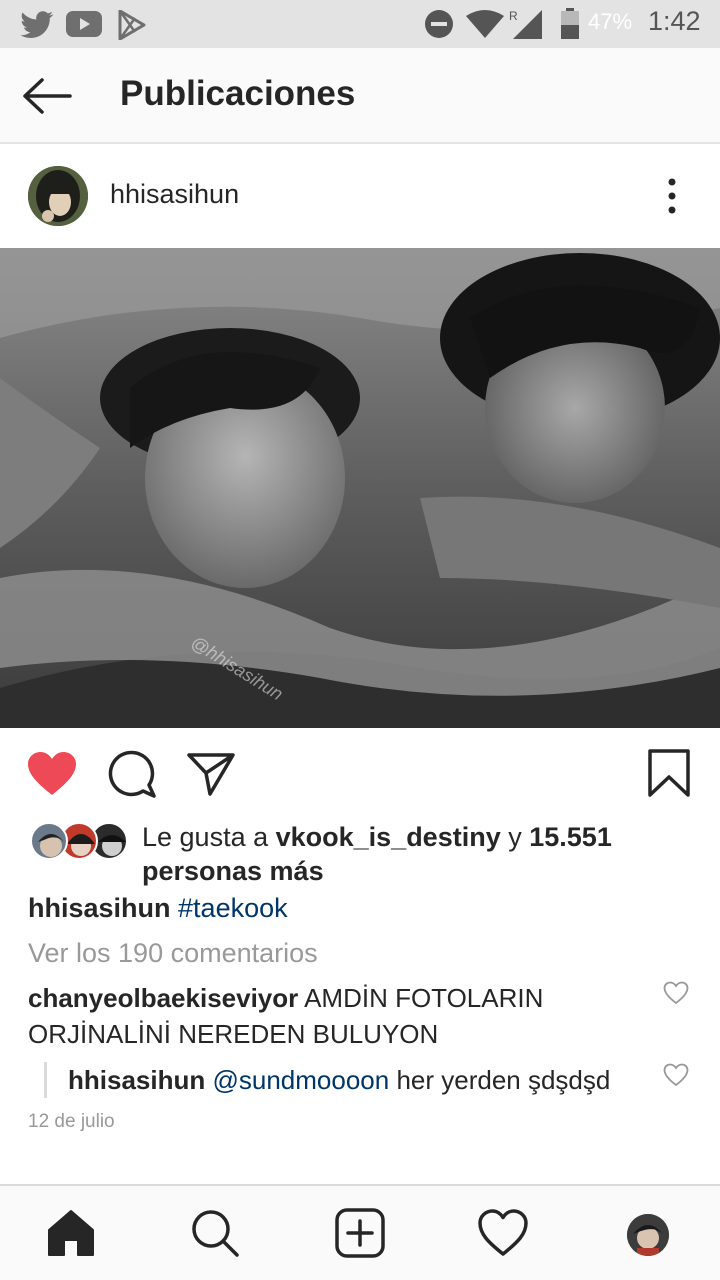 The image size is (720, 1280). I want to click on reply-item: hhisasihun @sundmoooon her yerden şdşdşd, so click(363, 1080).